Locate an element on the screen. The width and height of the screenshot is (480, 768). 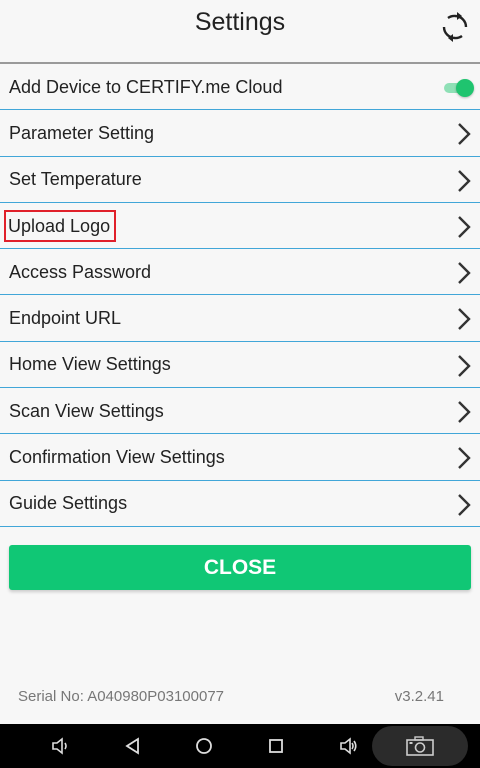
serial-number: Serial No: A040980P03100077 is located at coordinates (121, 696).